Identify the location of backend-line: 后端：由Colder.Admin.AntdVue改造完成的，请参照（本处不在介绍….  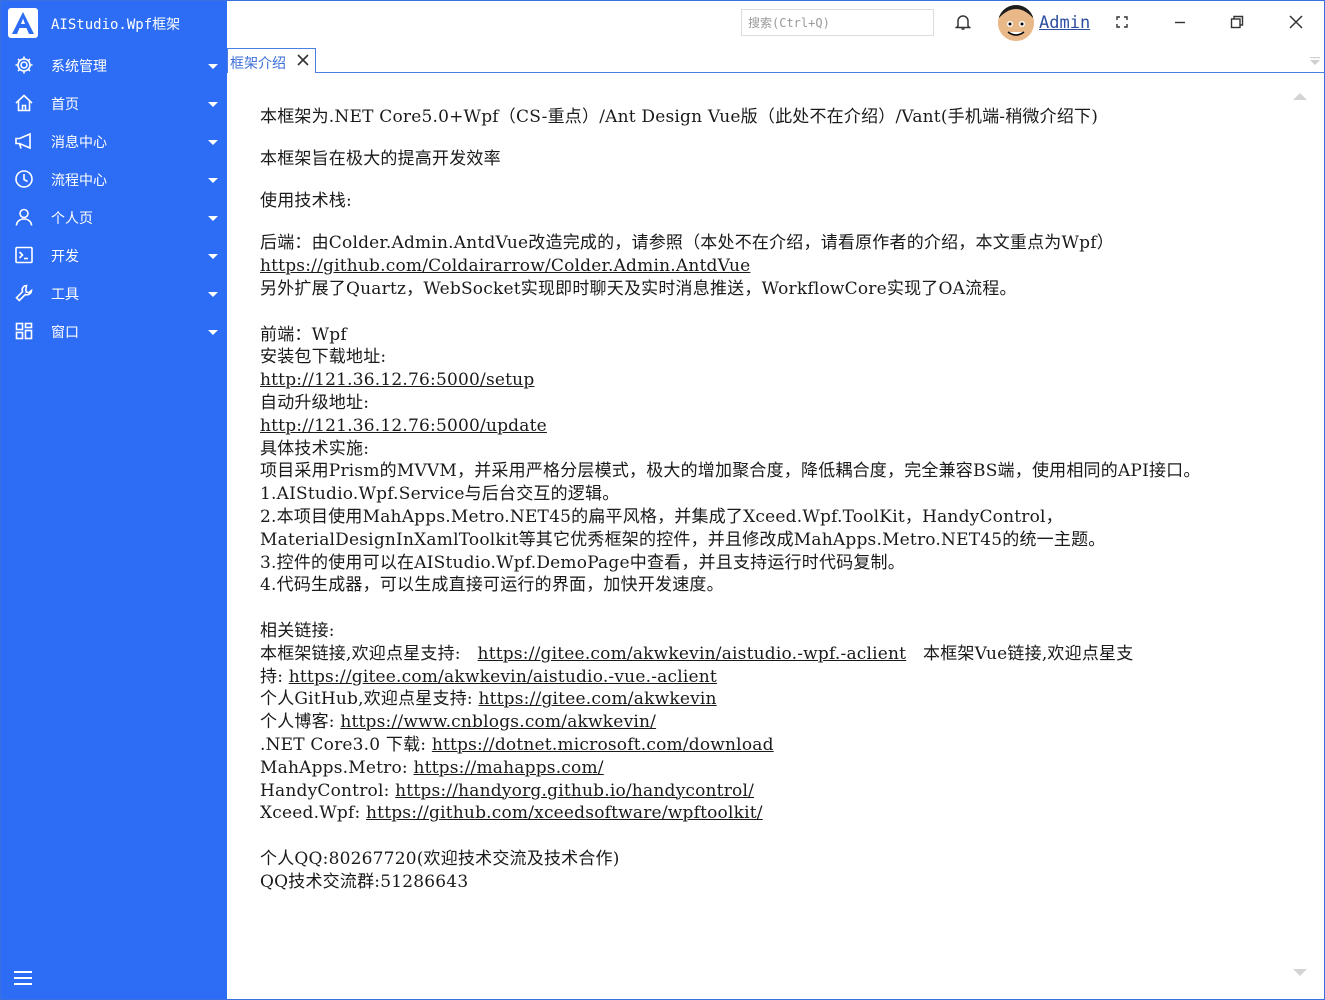
(687, 243).